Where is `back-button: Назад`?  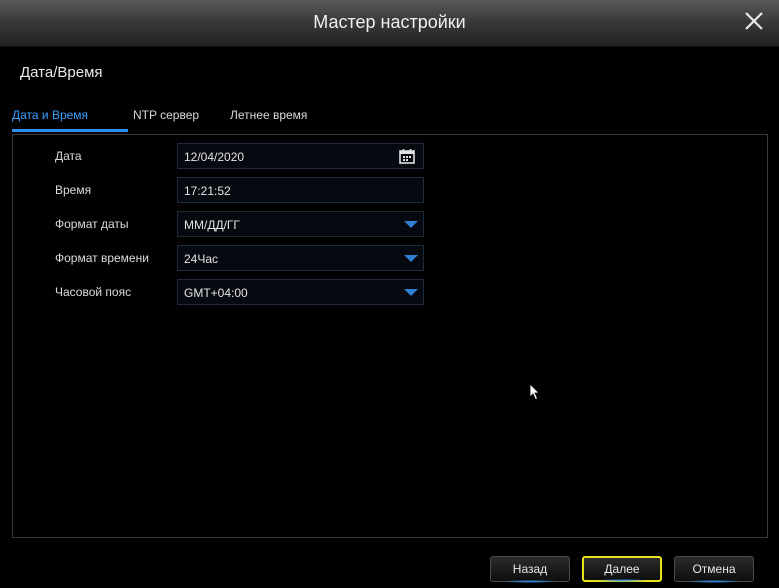 back-button: Назад is located at coordinates (530, 569).